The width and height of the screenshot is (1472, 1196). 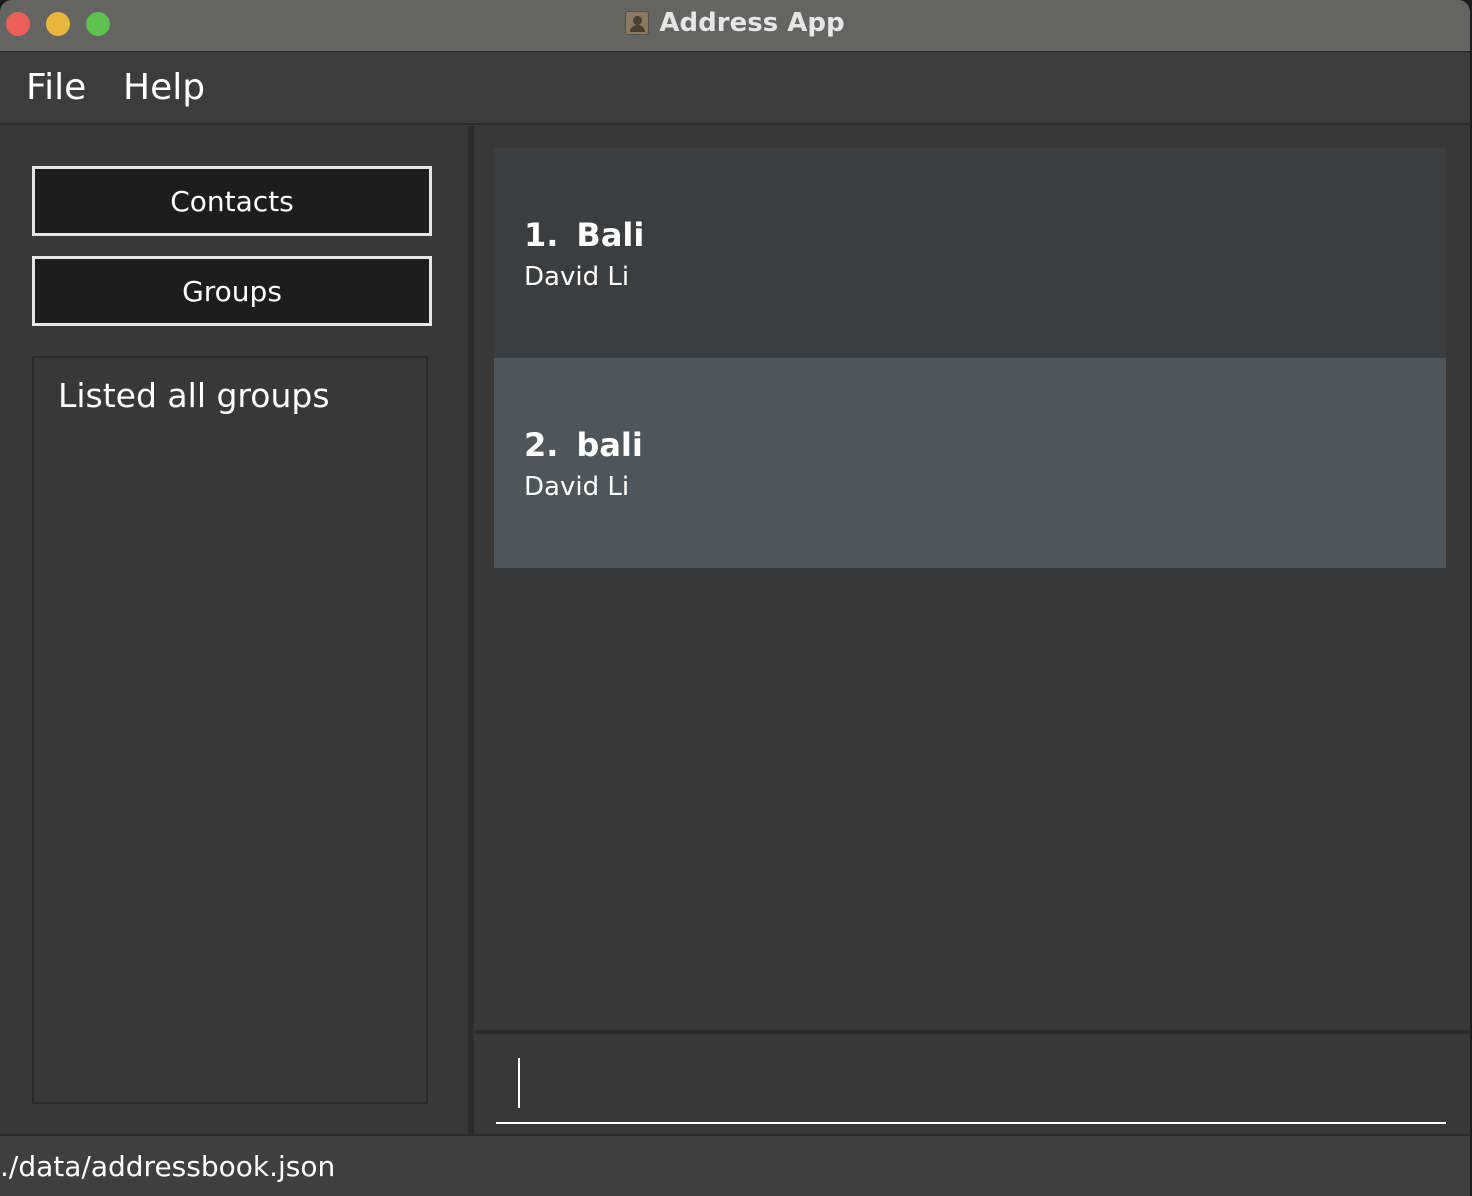 I want to click on group-name: bali, so click(x=609, y=445).